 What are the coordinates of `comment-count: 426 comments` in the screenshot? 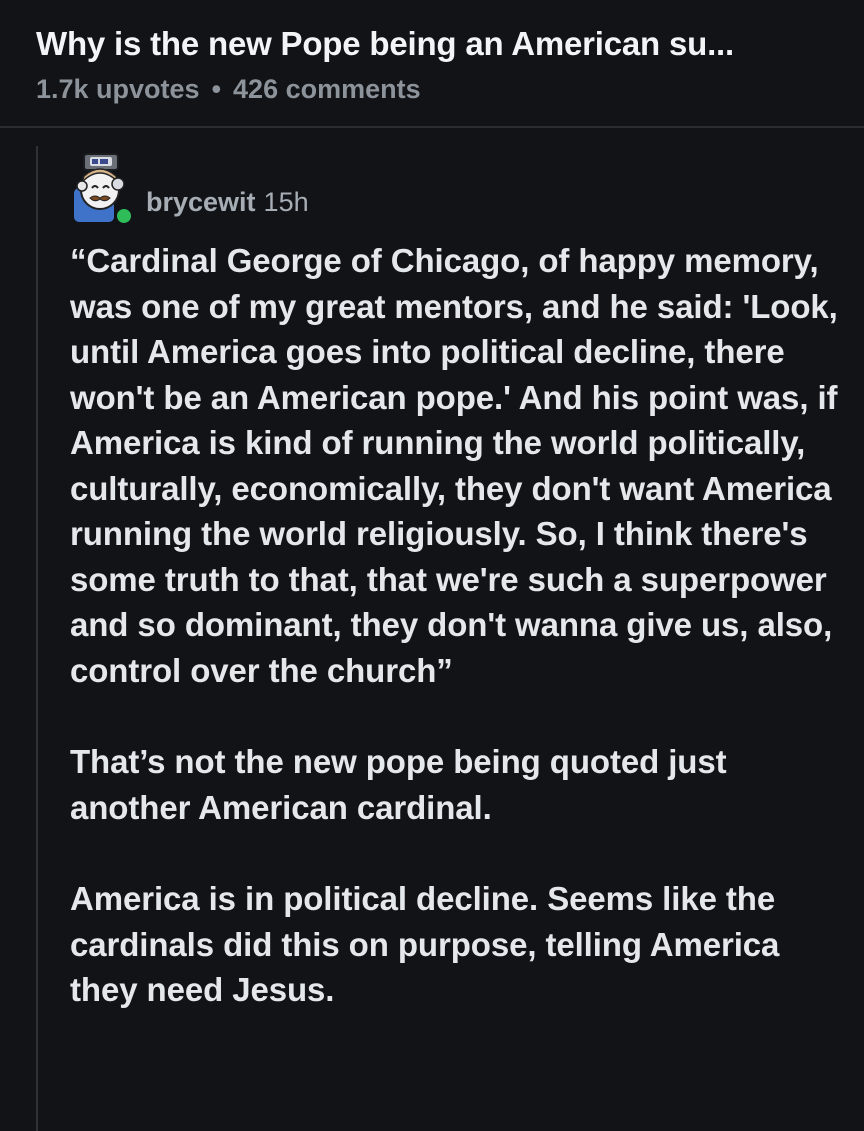 It's located at (327, 89).